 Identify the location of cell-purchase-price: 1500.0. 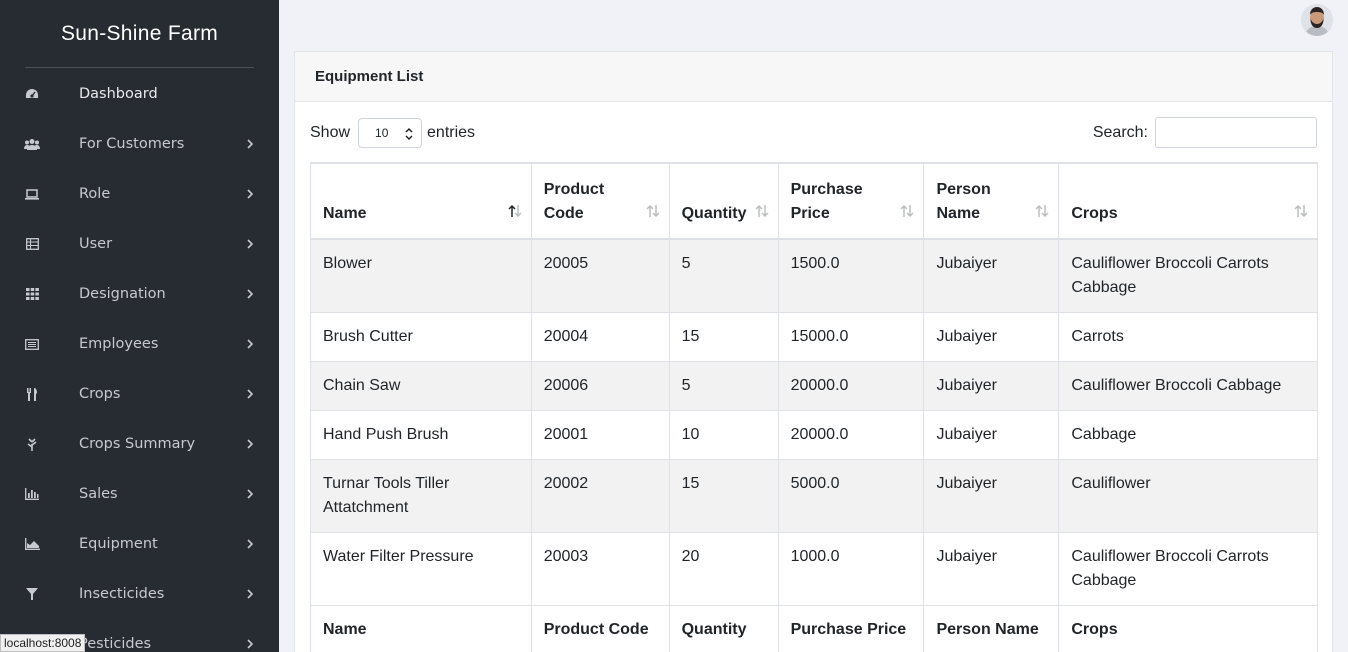
(851, 275).